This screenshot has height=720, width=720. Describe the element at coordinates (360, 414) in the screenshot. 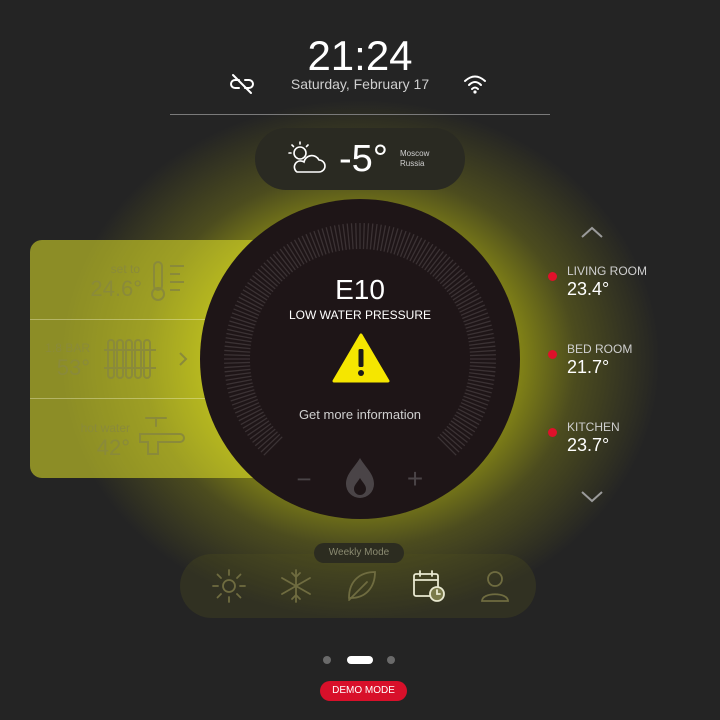

I see `more-info-link: Get more information` at that location.